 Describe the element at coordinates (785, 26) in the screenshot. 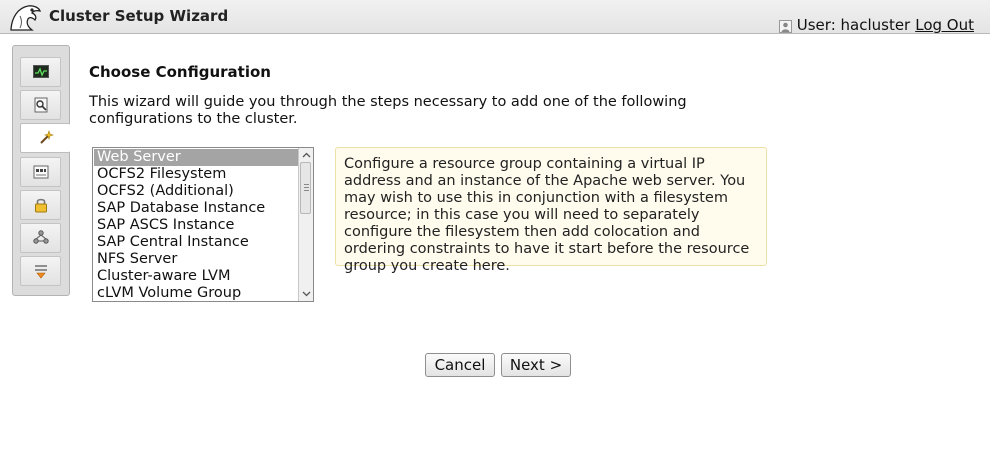

I see `user-icon` at that location.